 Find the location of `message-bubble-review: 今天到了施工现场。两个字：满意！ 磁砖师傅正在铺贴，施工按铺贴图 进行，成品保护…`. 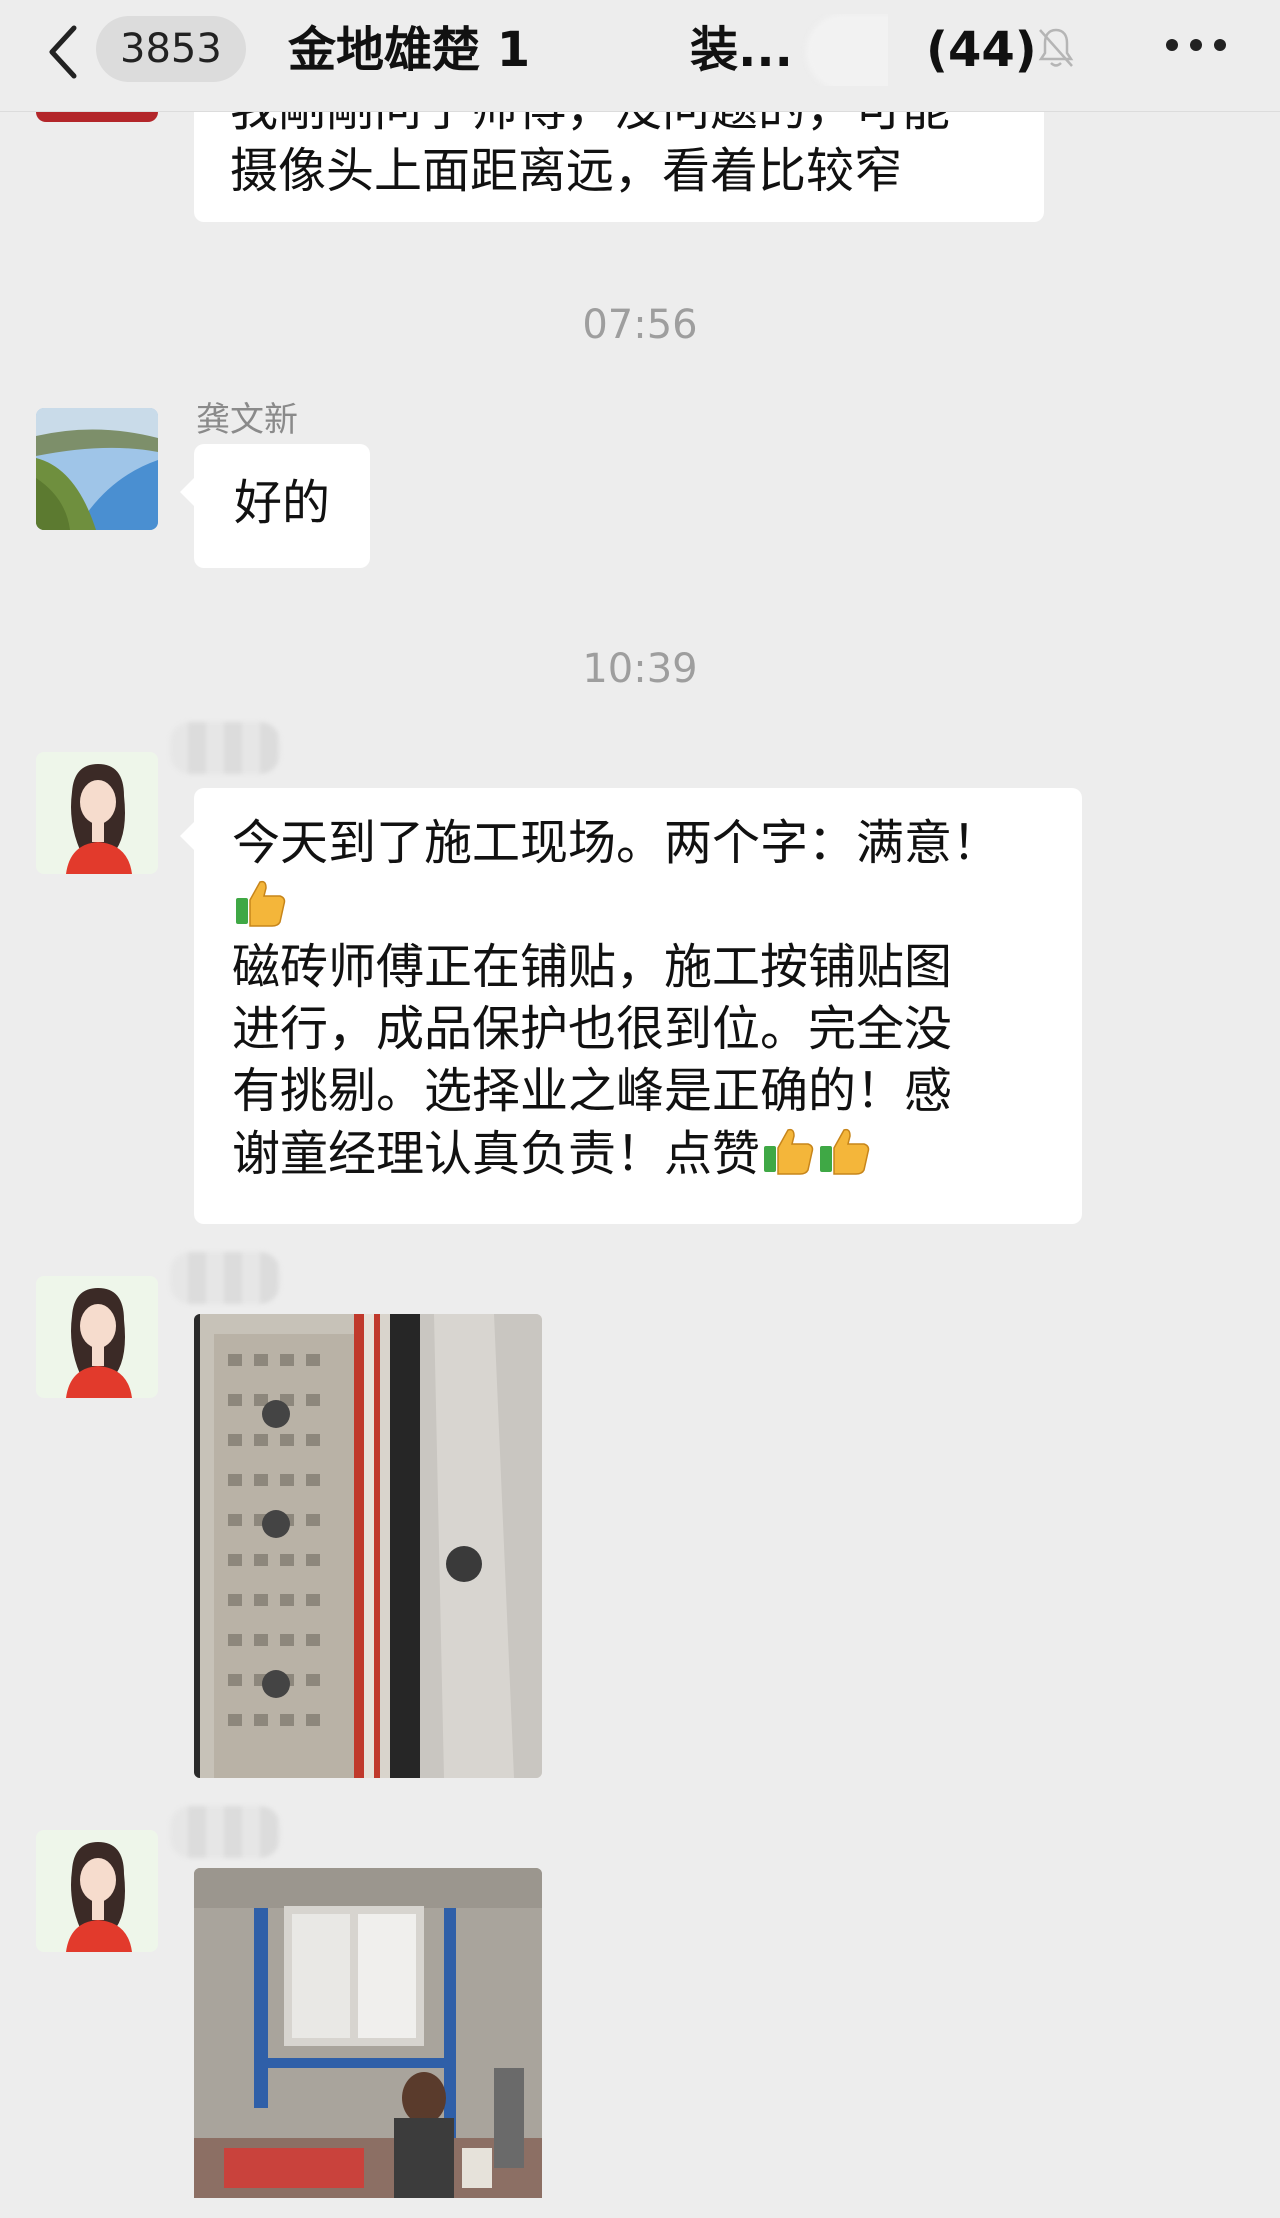

message-bubble-review: 今天到了施工现场。两个字：满意！ 磁砖师傅正在铺贴，施工按铺贴图 进行，成品保护… is located at coordinates (631, 1006).